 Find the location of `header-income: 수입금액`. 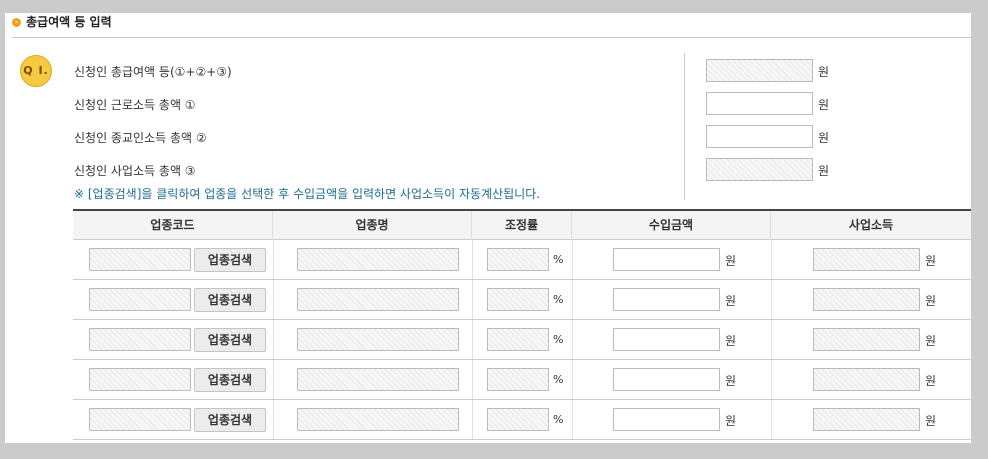

header-income: 수입금액 is located at coordinates (671, 225).